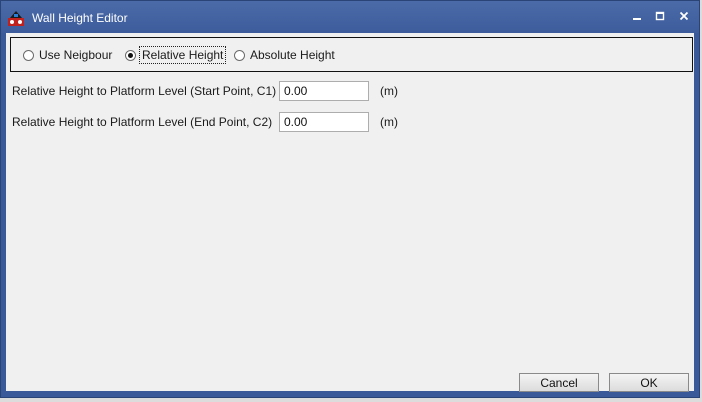  I want to click on cancel-button: Cancel, so click(559, 382).